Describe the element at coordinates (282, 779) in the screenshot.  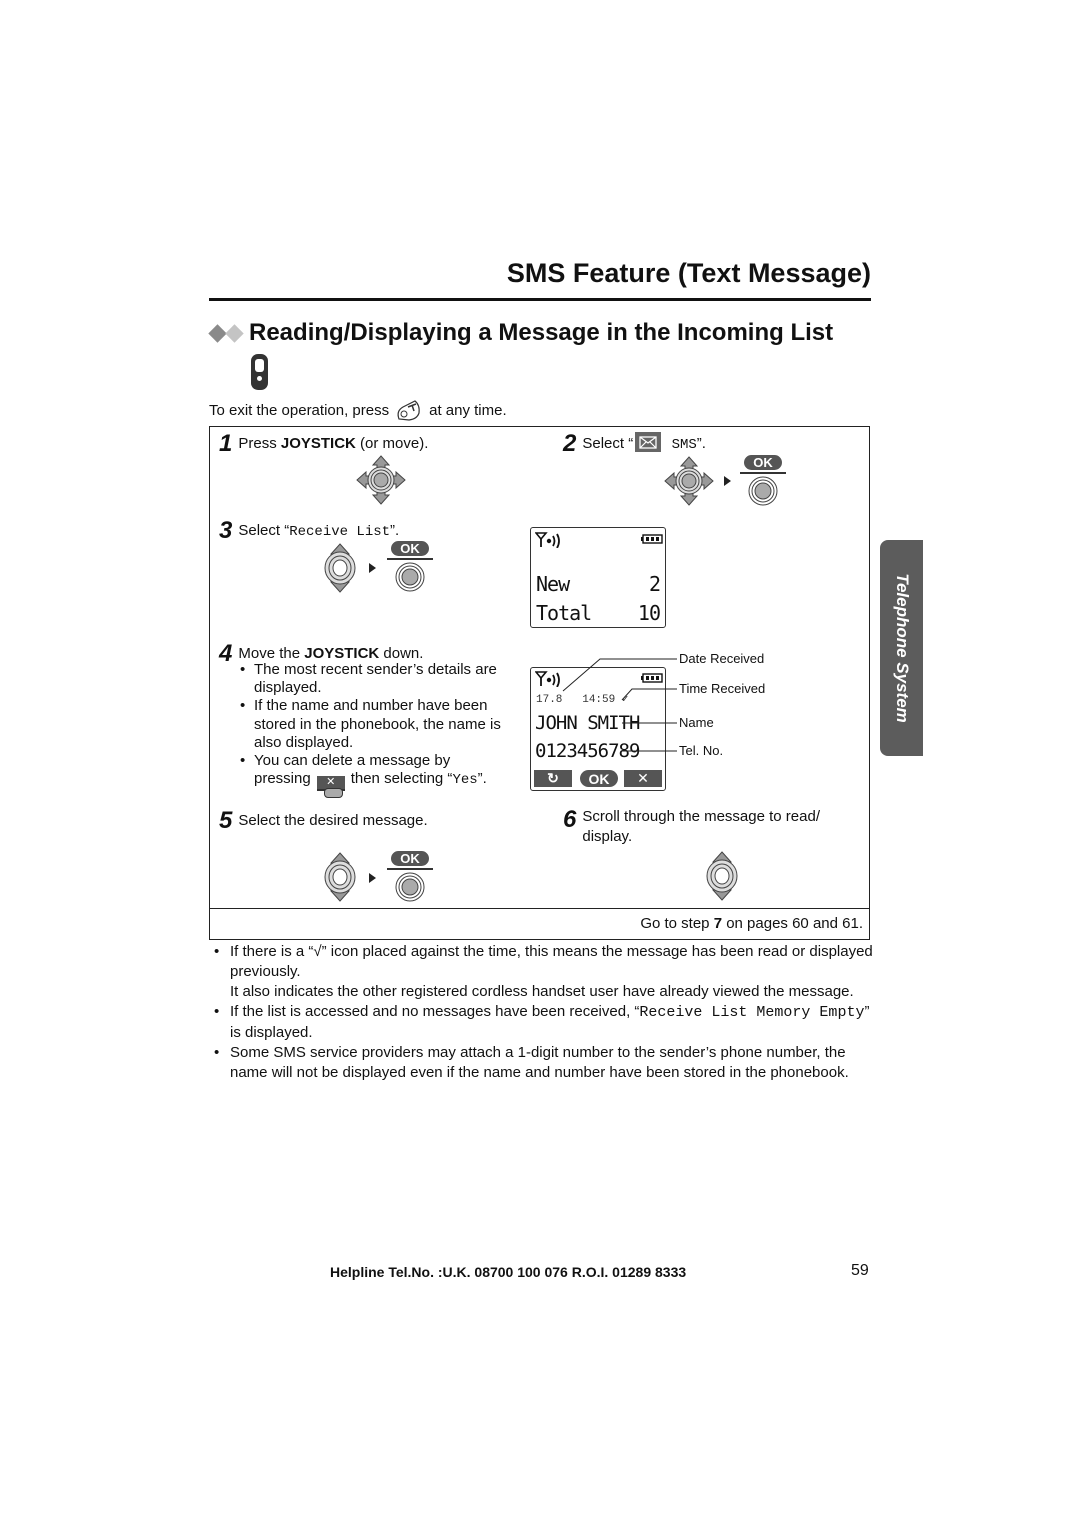
I see `bullet-text: pressing` at that location.